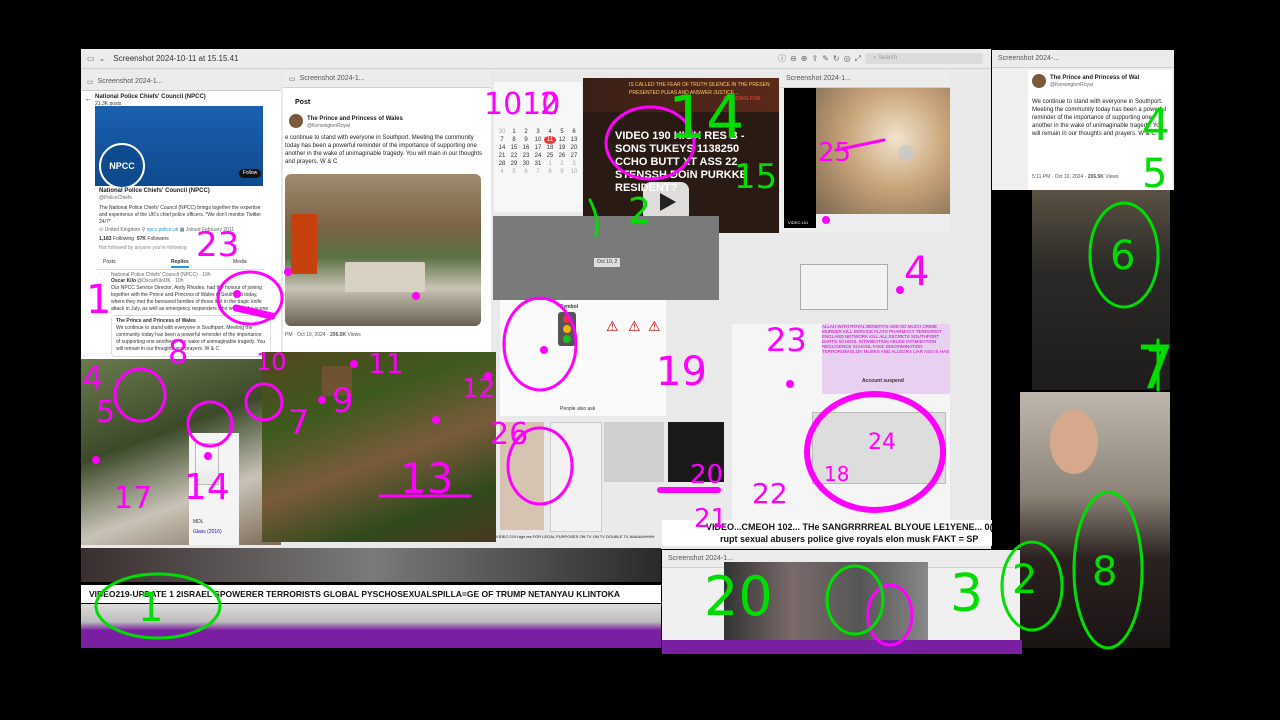 This screenshot has width=1280, height=720. Describe the element at coordinates (140, 395) in the screenshot. I see `pink-circle-left` at that location.